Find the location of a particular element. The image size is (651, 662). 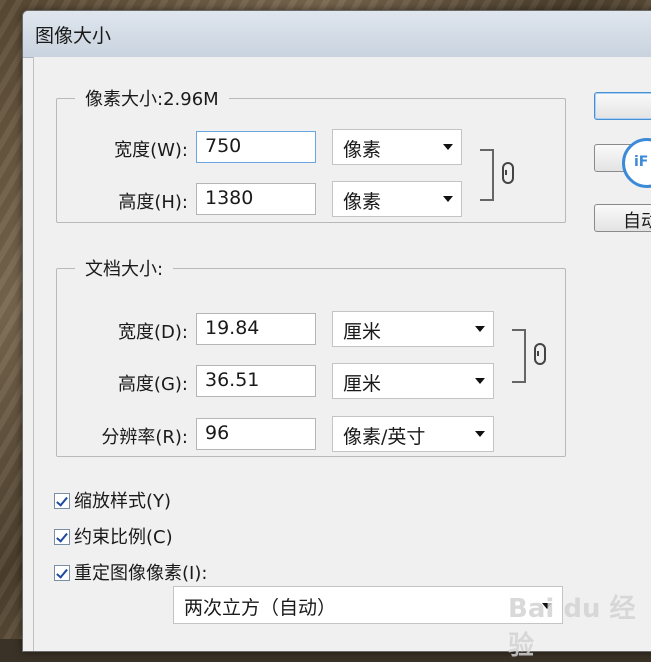

scale-styles-option: 缩放样式(Y) is located at coordinates (112, 500).